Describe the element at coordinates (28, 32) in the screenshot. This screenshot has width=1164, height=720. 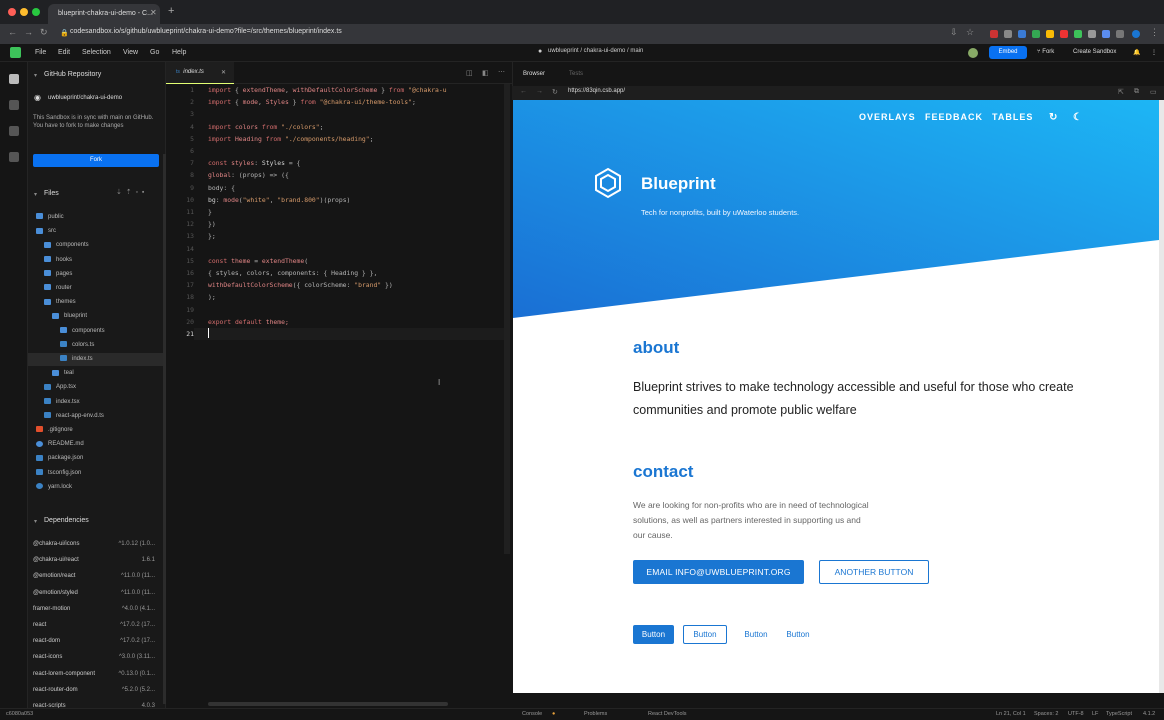
I see `forward-icon: →` at that location.